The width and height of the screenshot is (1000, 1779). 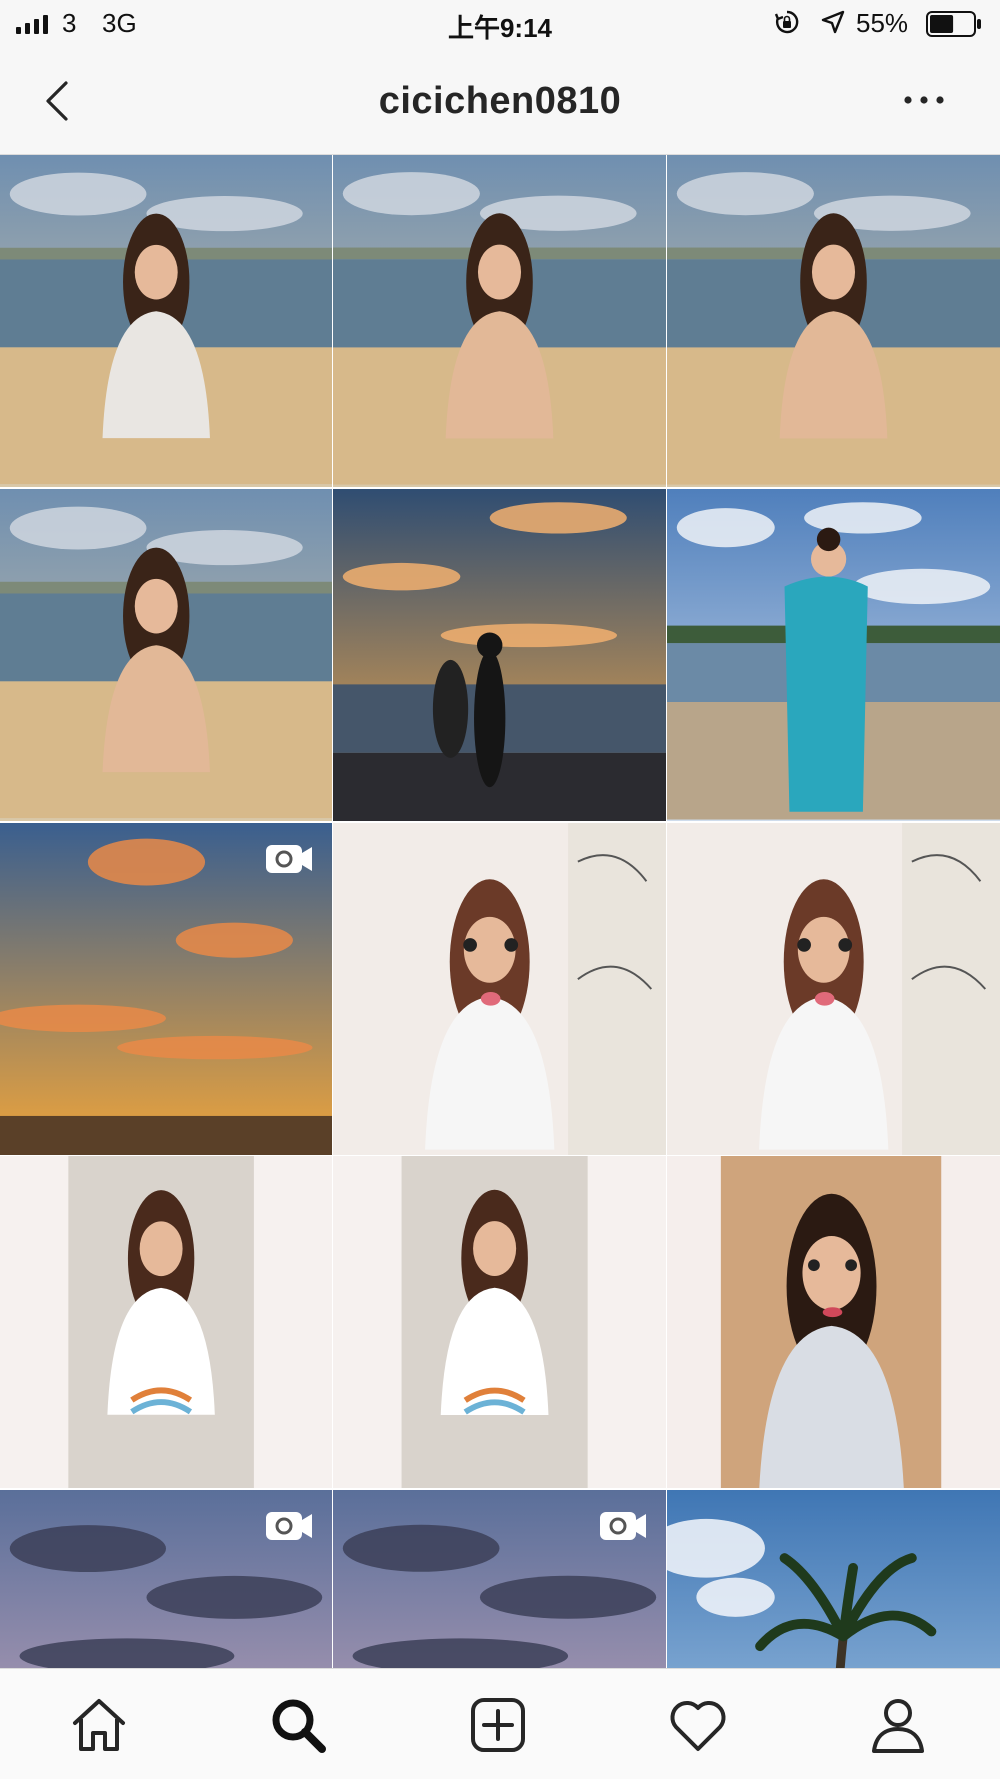 I want to click on orientation-lock-icon, so click(x=786, y=22).